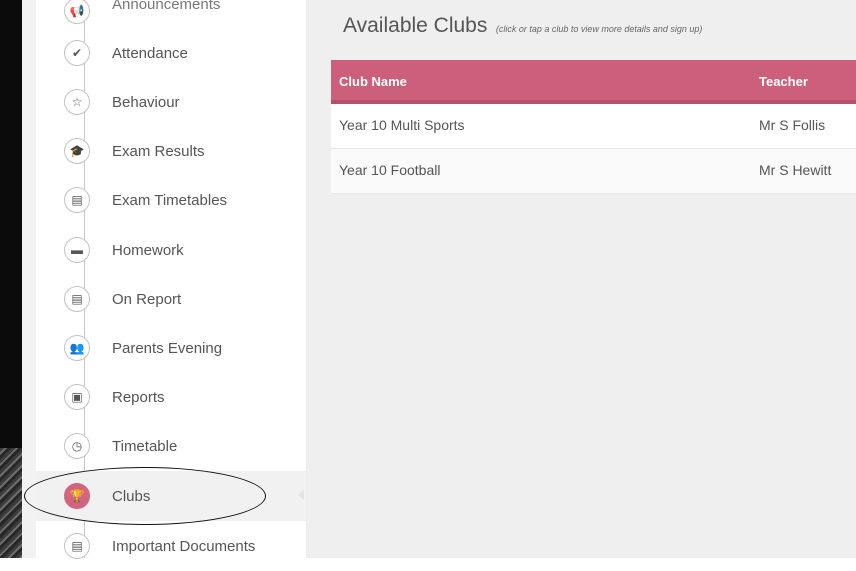 Image resolution: width=856 pixels, height=571 pixels. What do you see at coordinates (77, 151) in the screenshot?
I see `graduation-cap-icon: 🎓` at bounding box center [77, 151].